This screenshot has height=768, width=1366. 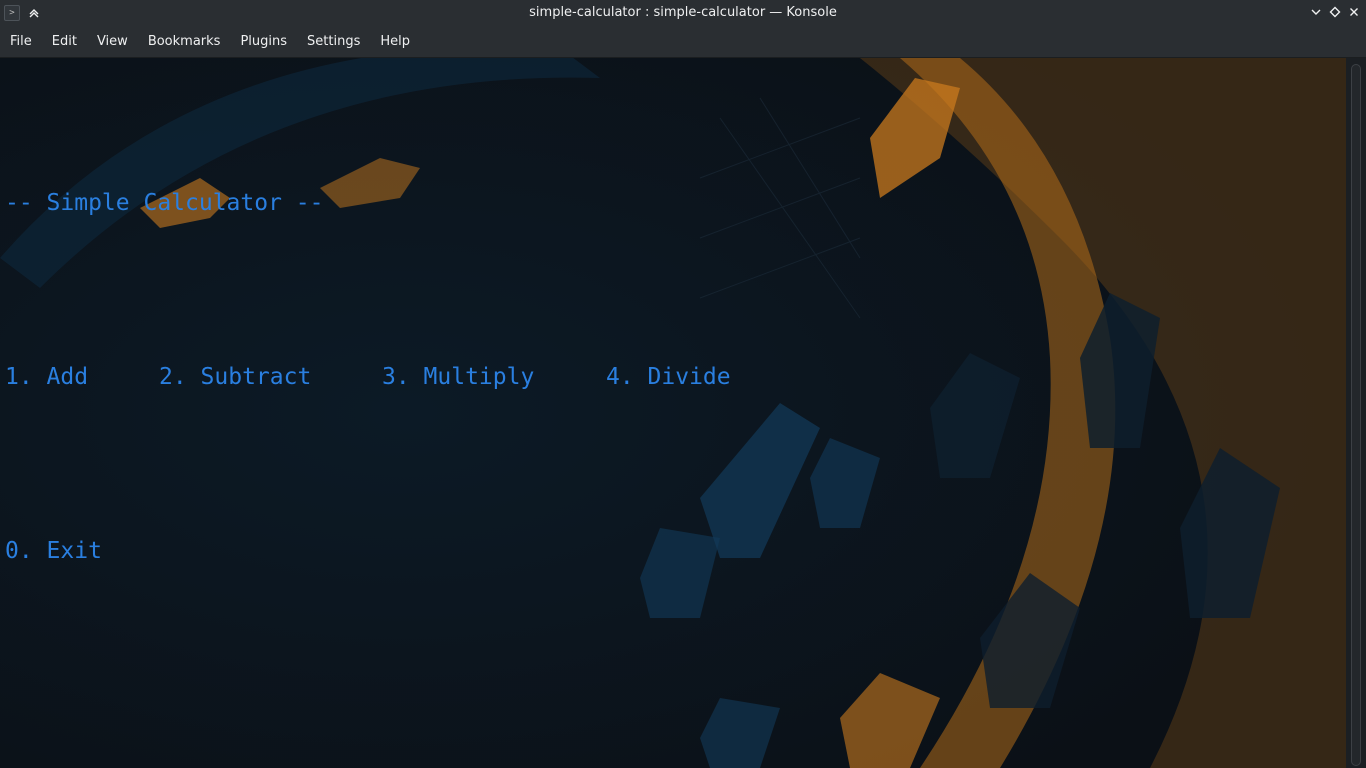 I want to click on option-multiply: 3. Multiply, so click(x=458, y=377).